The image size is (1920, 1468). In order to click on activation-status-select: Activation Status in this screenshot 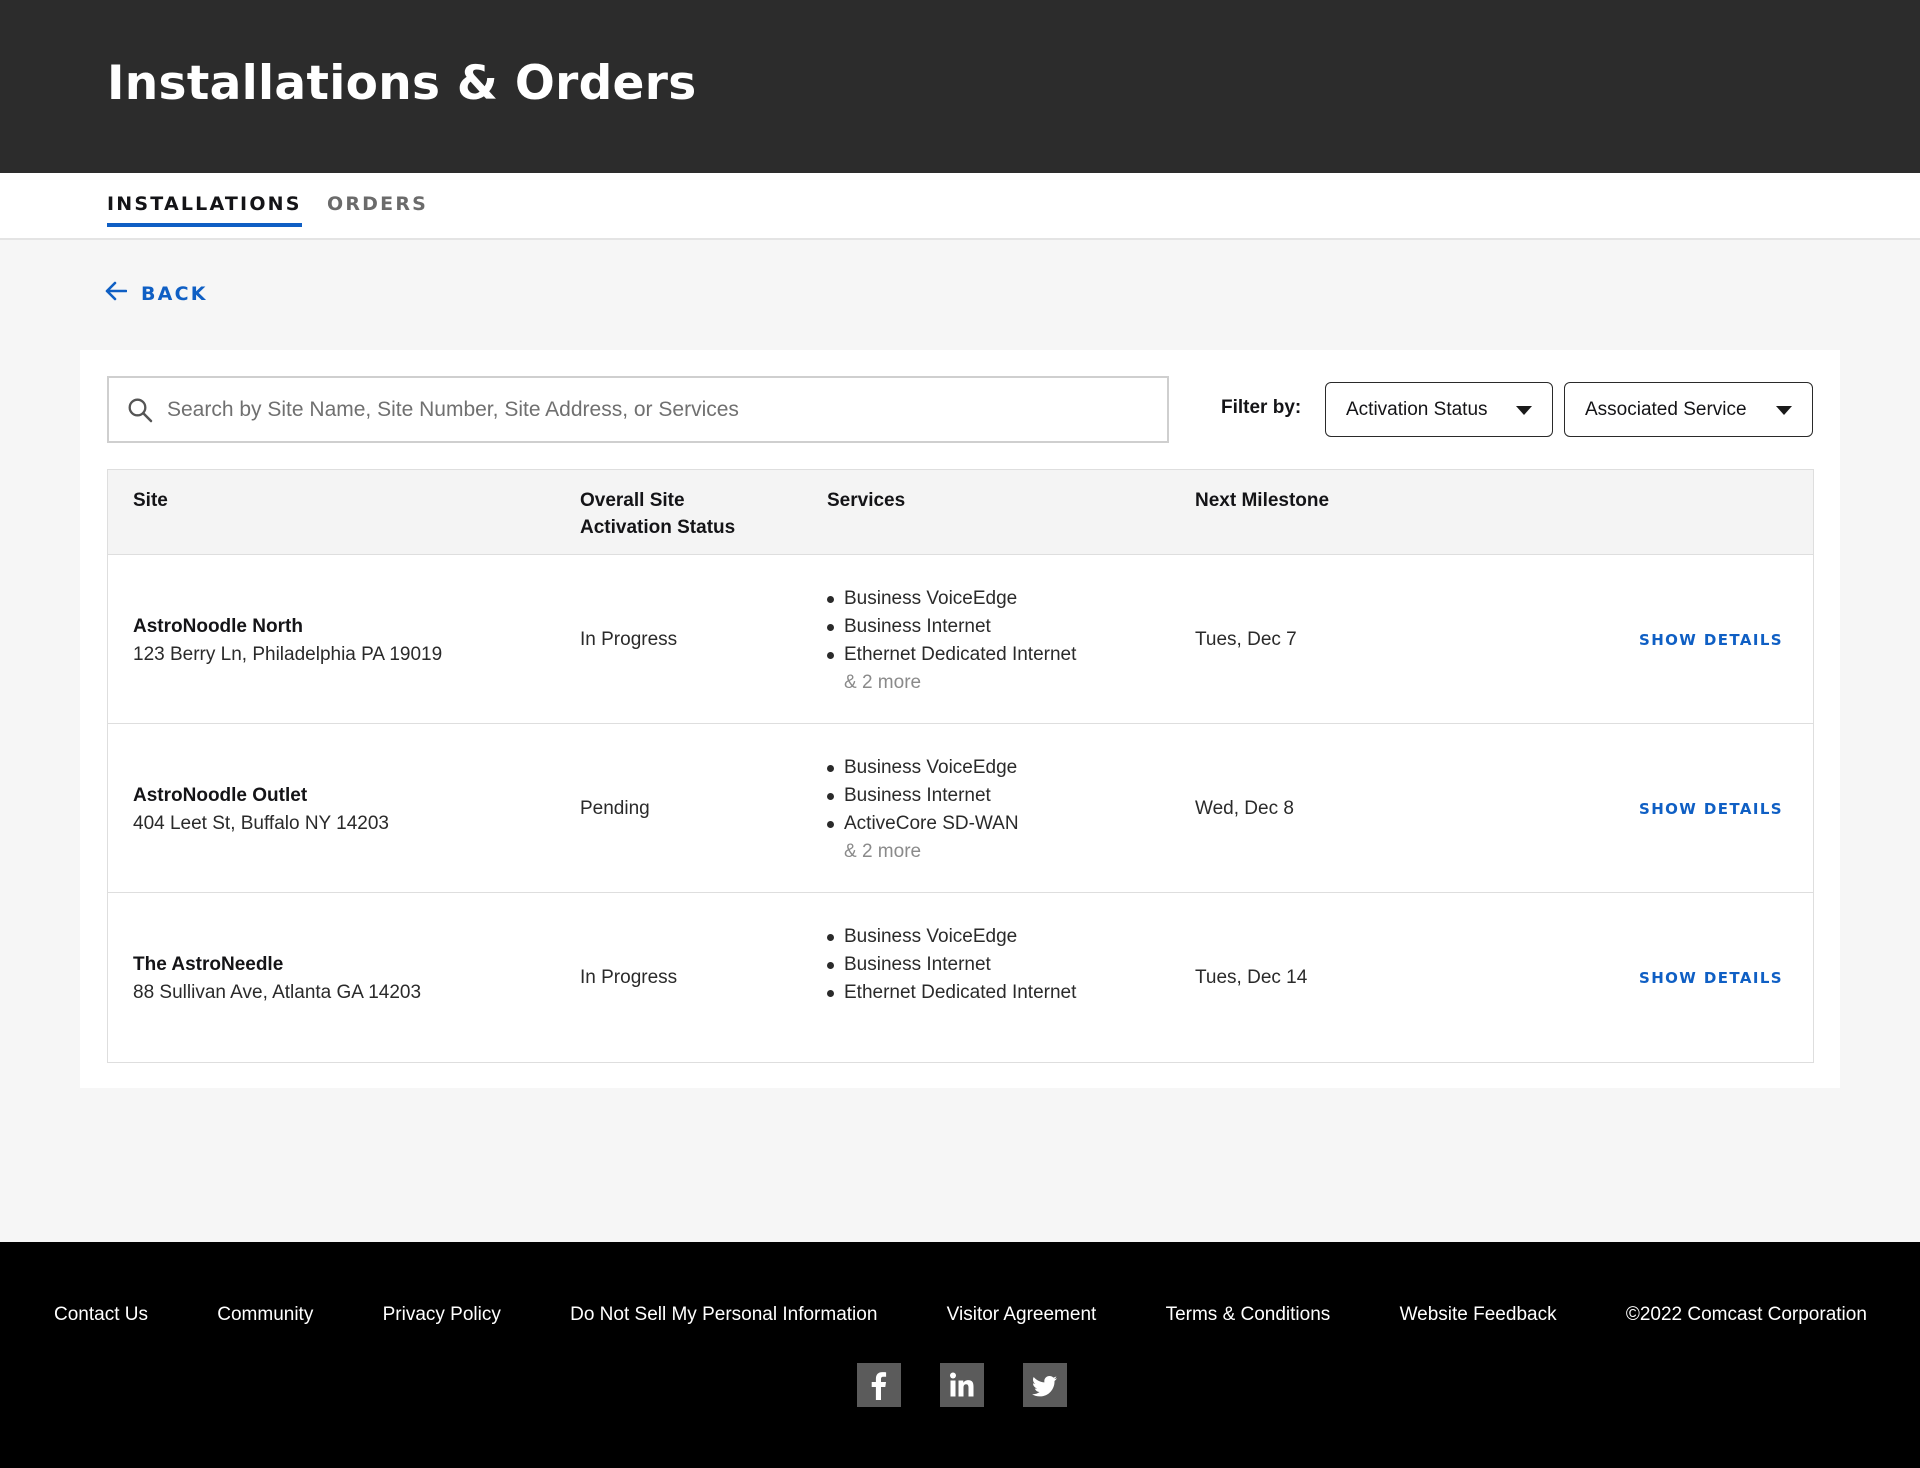, I will do `click(1439, 409)`.